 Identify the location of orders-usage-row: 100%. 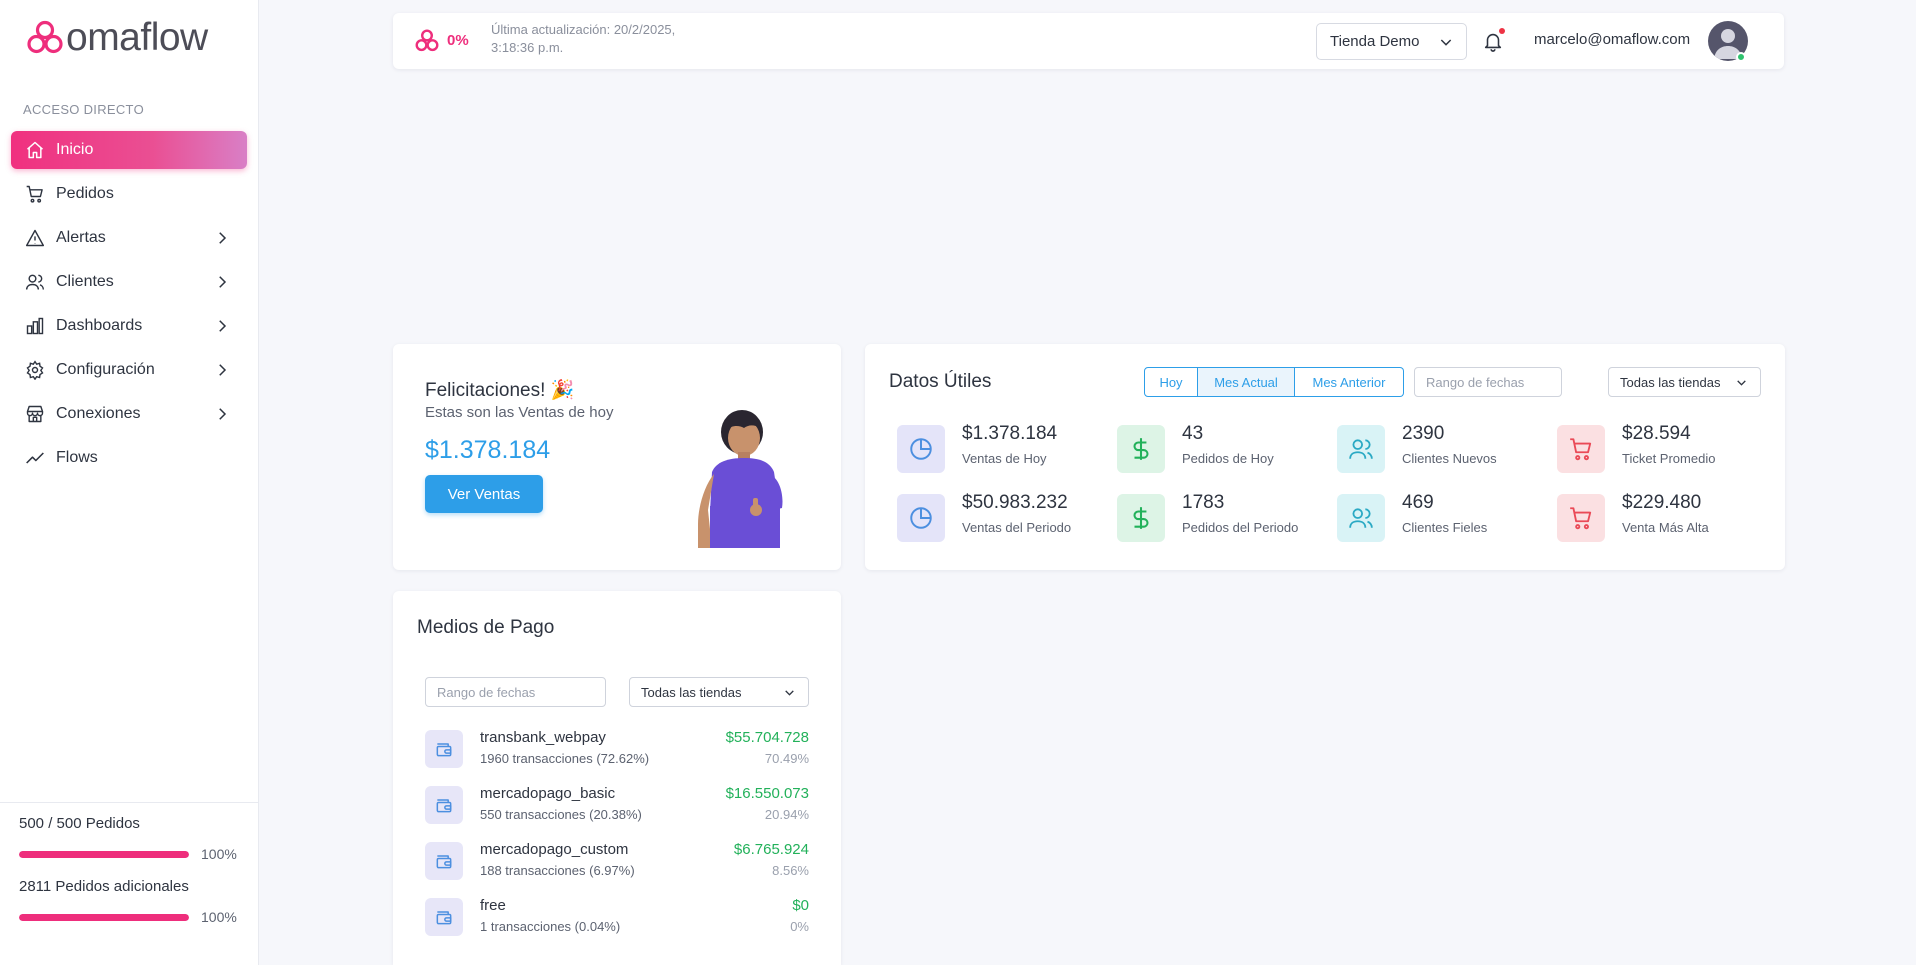
(129, 854).